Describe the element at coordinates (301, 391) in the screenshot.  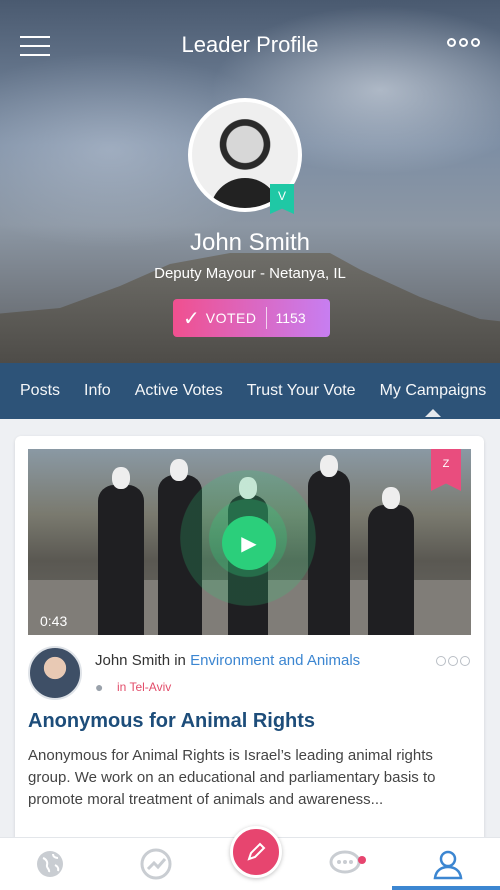
I see `tab-trust-your-vote: Trust Your Vote` at that location.